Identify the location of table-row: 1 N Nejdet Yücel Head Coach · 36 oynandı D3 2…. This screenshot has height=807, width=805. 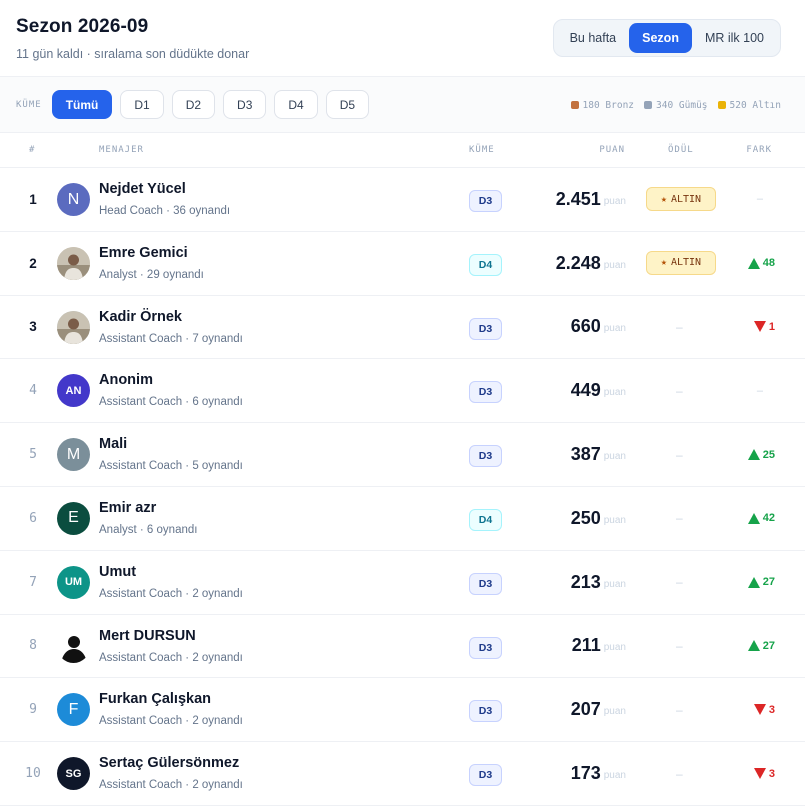
(402, 200).